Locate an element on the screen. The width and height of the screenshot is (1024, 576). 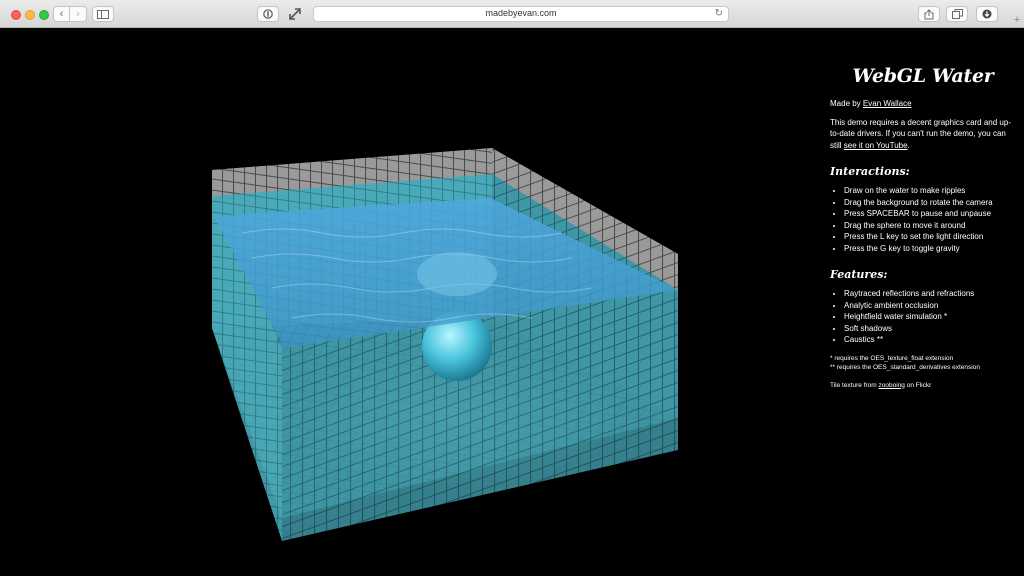
list-item: Raytraced reflections and refractions is located at coordinates (930, 294).